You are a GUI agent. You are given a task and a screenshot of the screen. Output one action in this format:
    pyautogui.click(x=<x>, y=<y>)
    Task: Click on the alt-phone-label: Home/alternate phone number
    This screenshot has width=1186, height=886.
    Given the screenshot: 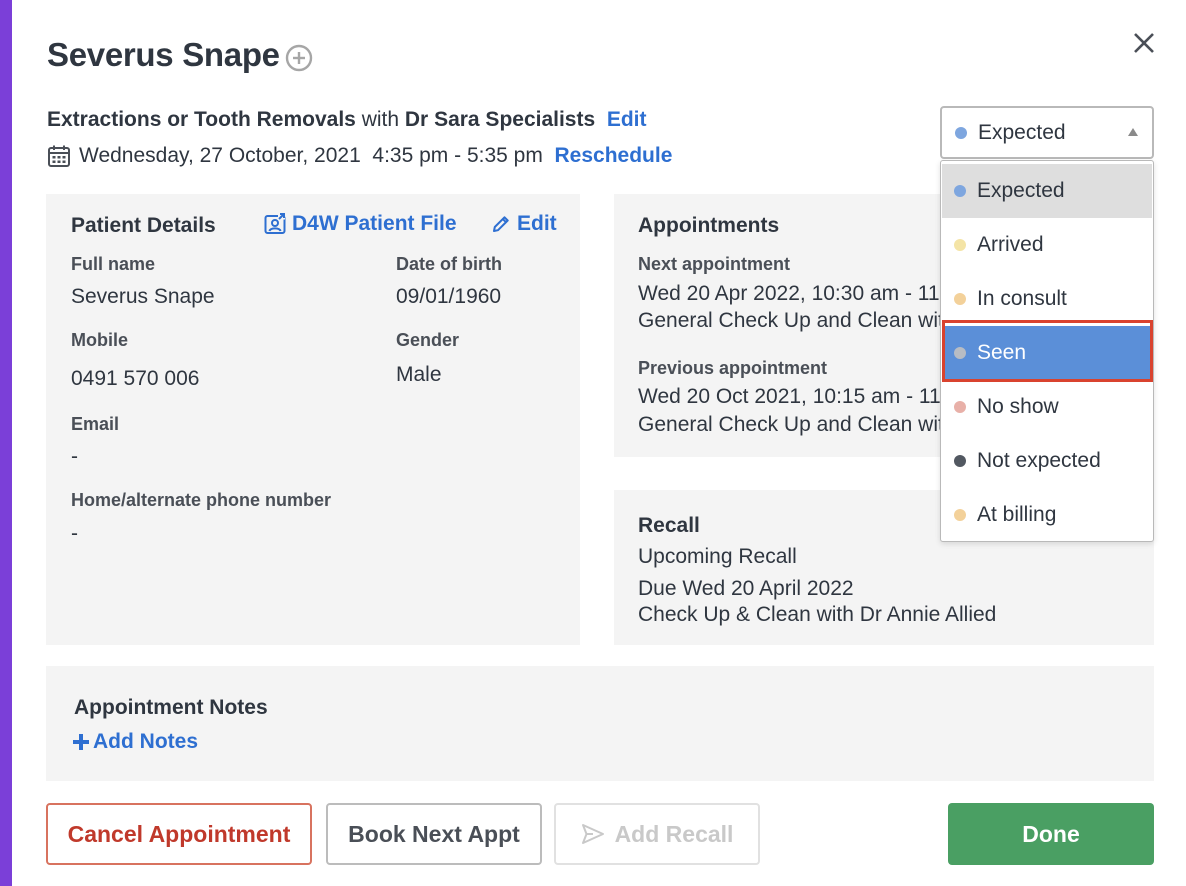 What is the action you would take?
    pyautogui.click(x=201, y=500)
    